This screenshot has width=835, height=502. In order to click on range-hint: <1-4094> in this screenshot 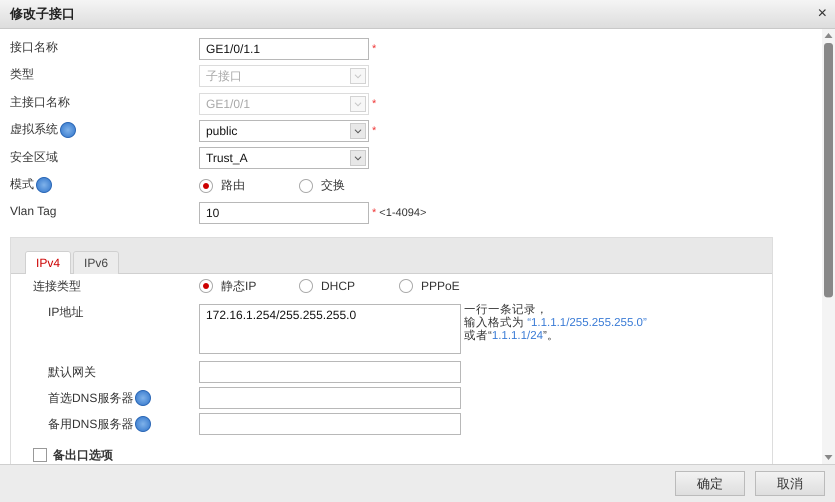, I will do `click(402, 213)`.